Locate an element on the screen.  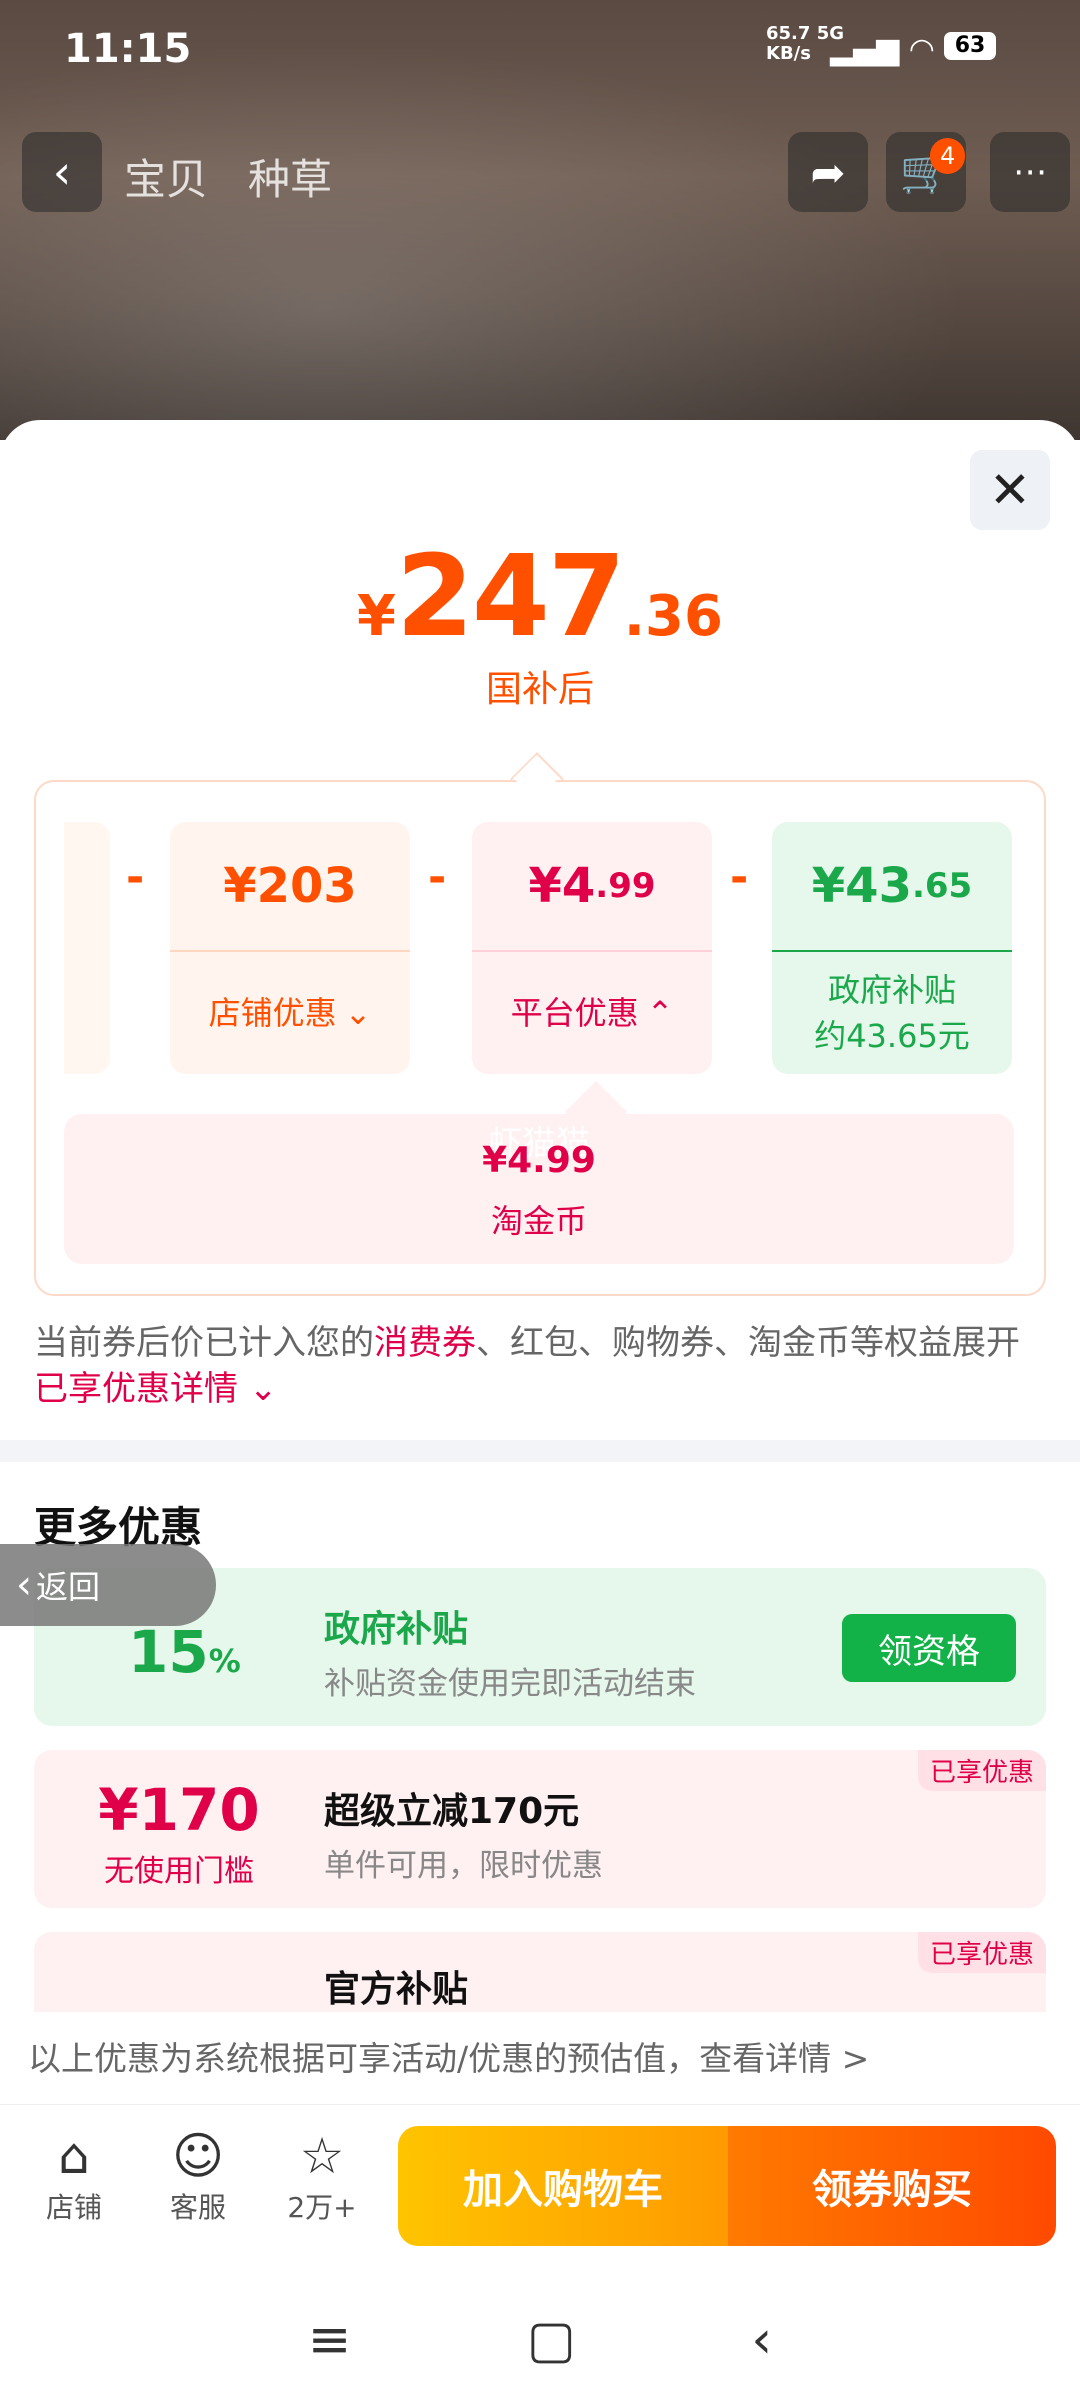
favorite-button: ☆ 2万+ is located at coordinates (322, 2176).